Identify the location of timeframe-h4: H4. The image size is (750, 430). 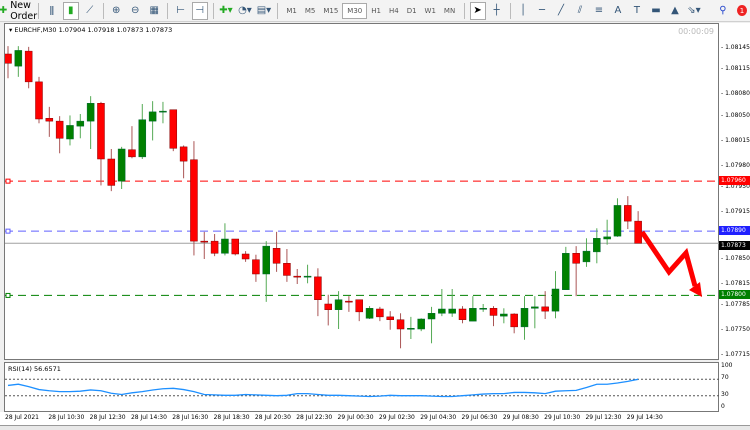
(394, 11).